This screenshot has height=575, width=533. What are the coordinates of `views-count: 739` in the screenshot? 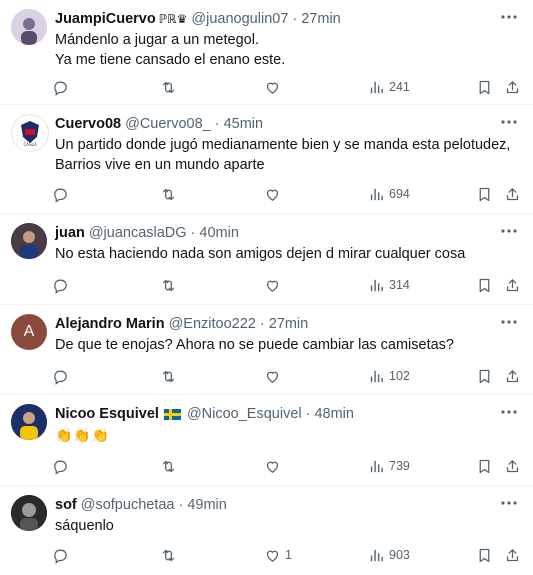 It's located at (399, 466).